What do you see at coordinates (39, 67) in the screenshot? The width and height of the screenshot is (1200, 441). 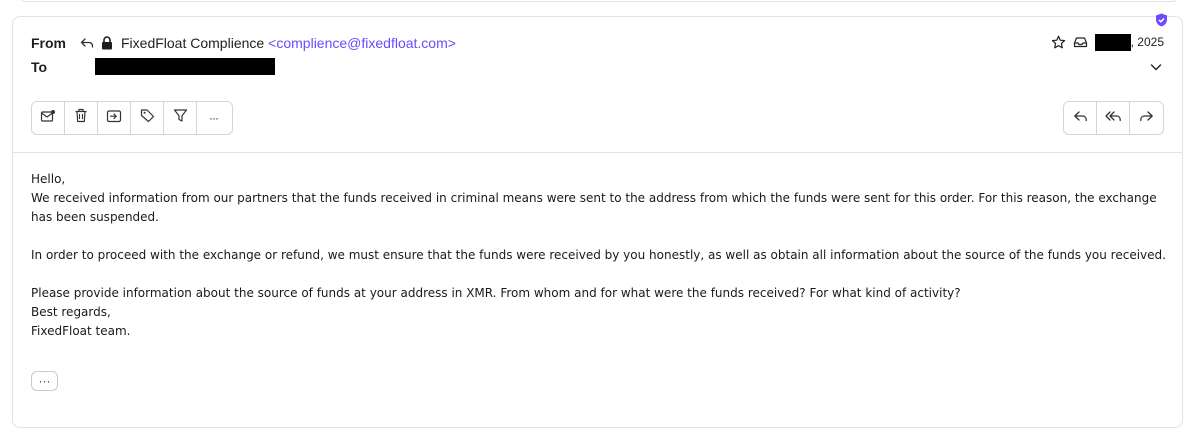 I see `to-label: To` at bounding box center [39, 67].